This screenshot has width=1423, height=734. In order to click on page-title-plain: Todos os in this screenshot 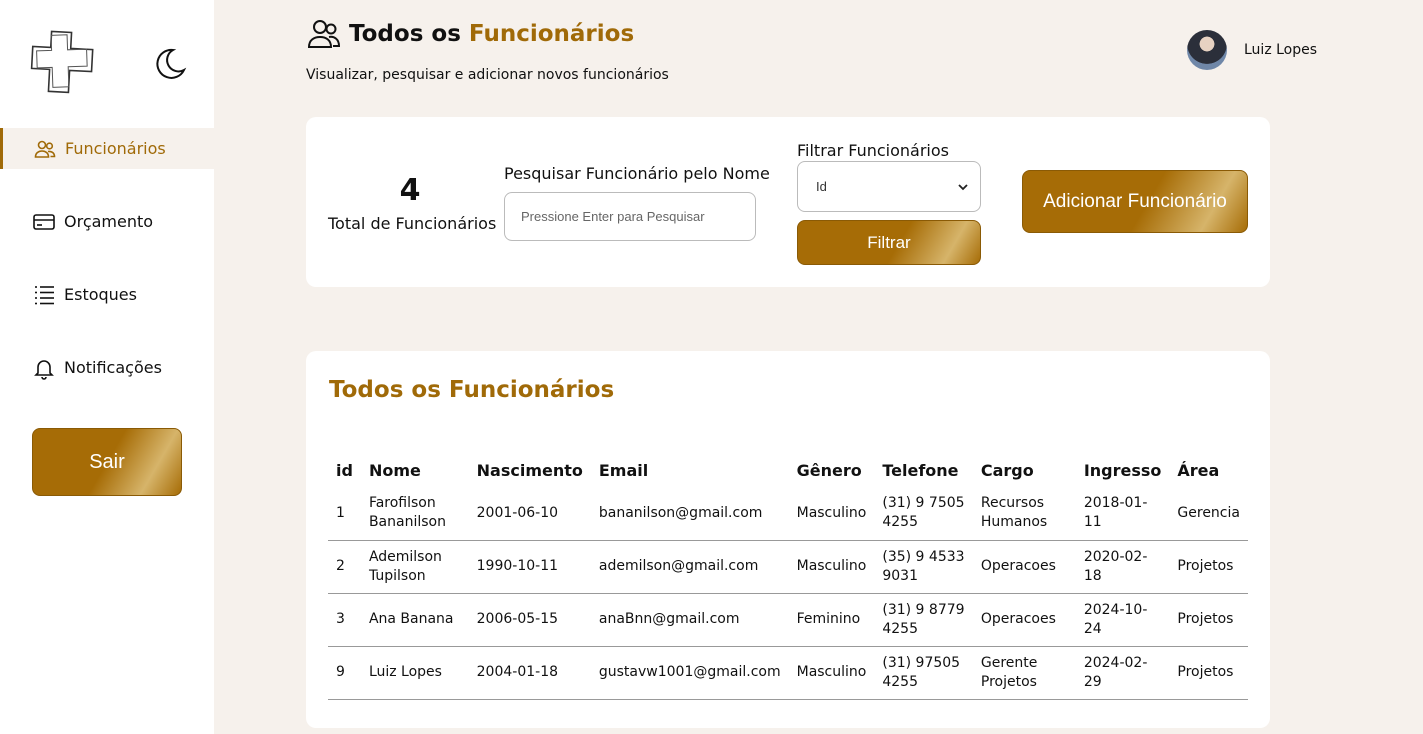, I will do `click(405, 34)`.